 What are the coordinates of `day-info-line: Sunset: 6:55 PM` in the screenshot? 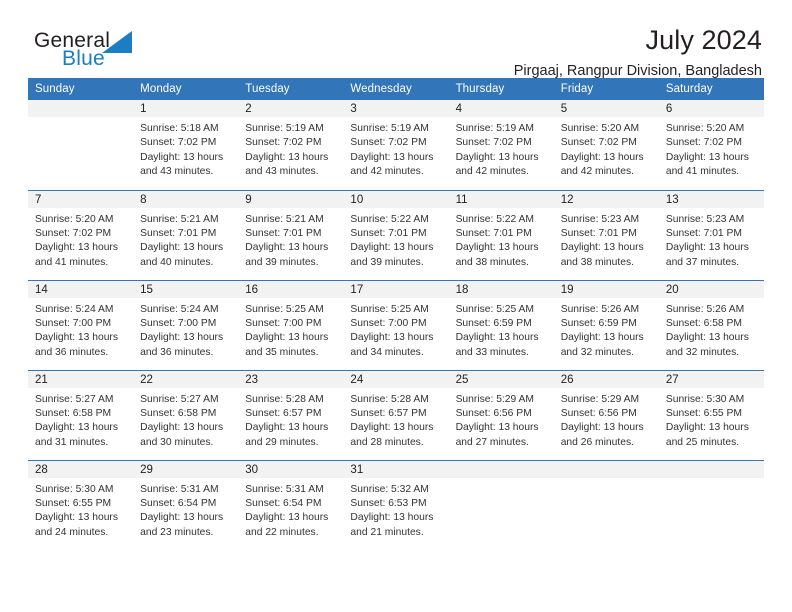 It's located at (73, 503).